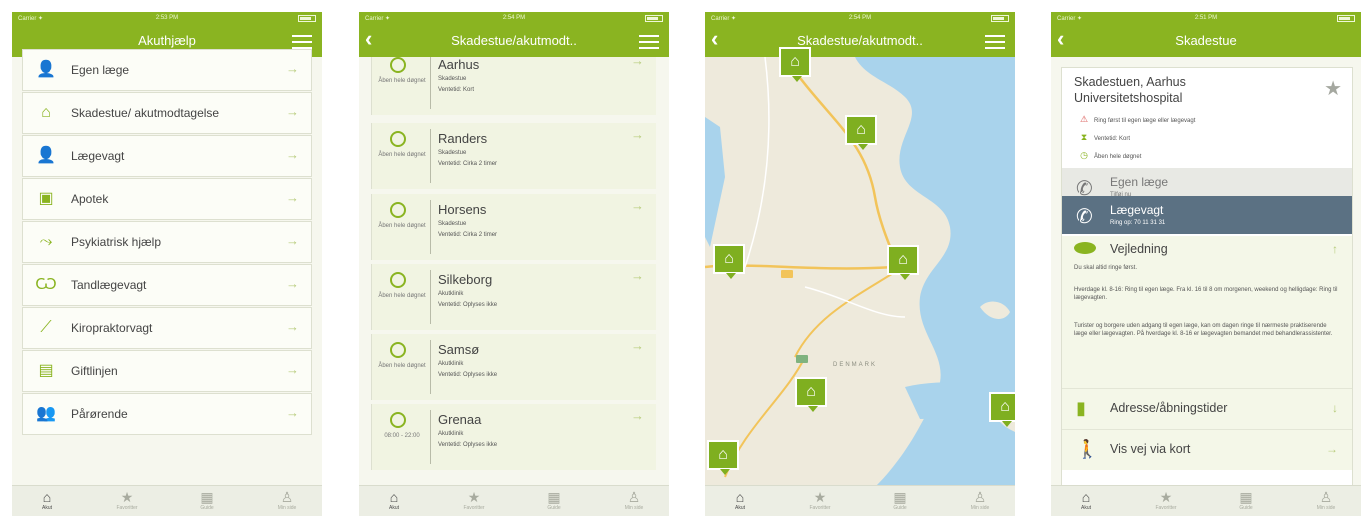  I want to click on city-name: Samsø, so click(459, 349).